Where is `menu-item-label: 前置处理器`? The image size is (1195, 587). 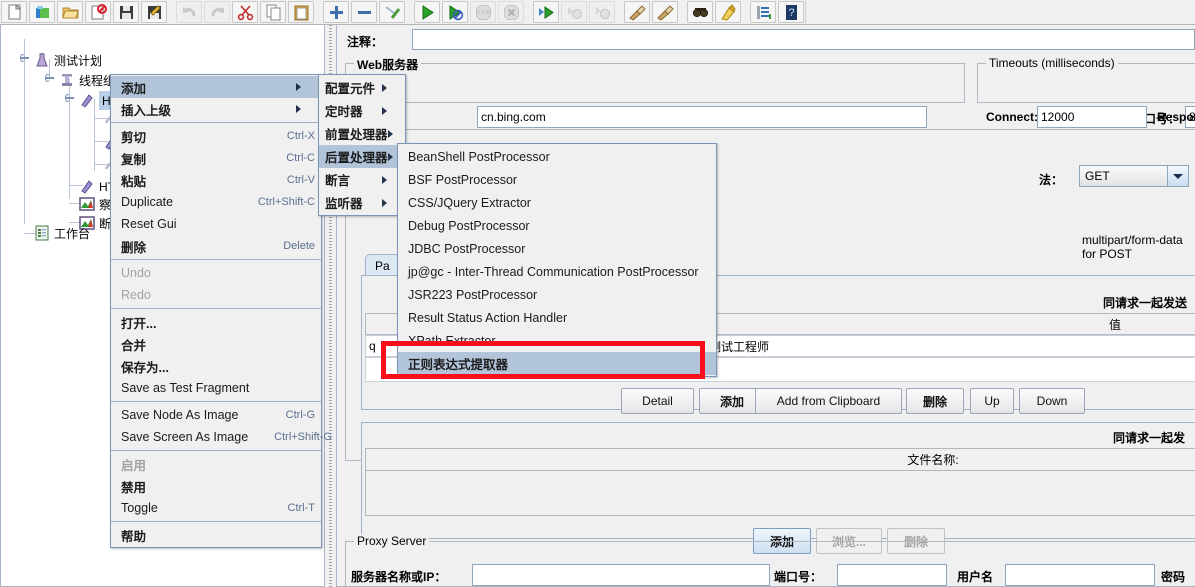
menu-item-label: 前置处理器 is located at coordinates (356, 135).